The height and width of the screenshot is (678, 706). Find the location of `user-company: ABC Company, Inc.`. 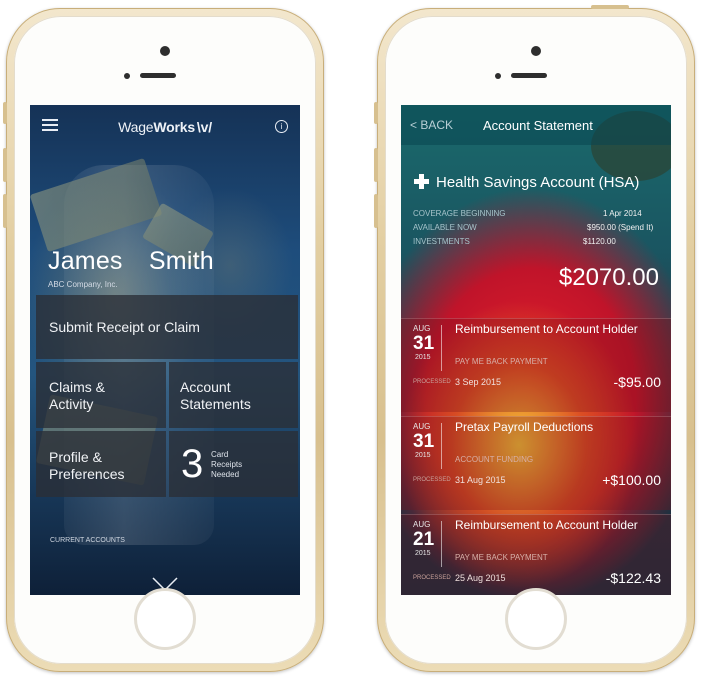

user-company: ABC Company, Inc. is located at coordinates (83, 284).